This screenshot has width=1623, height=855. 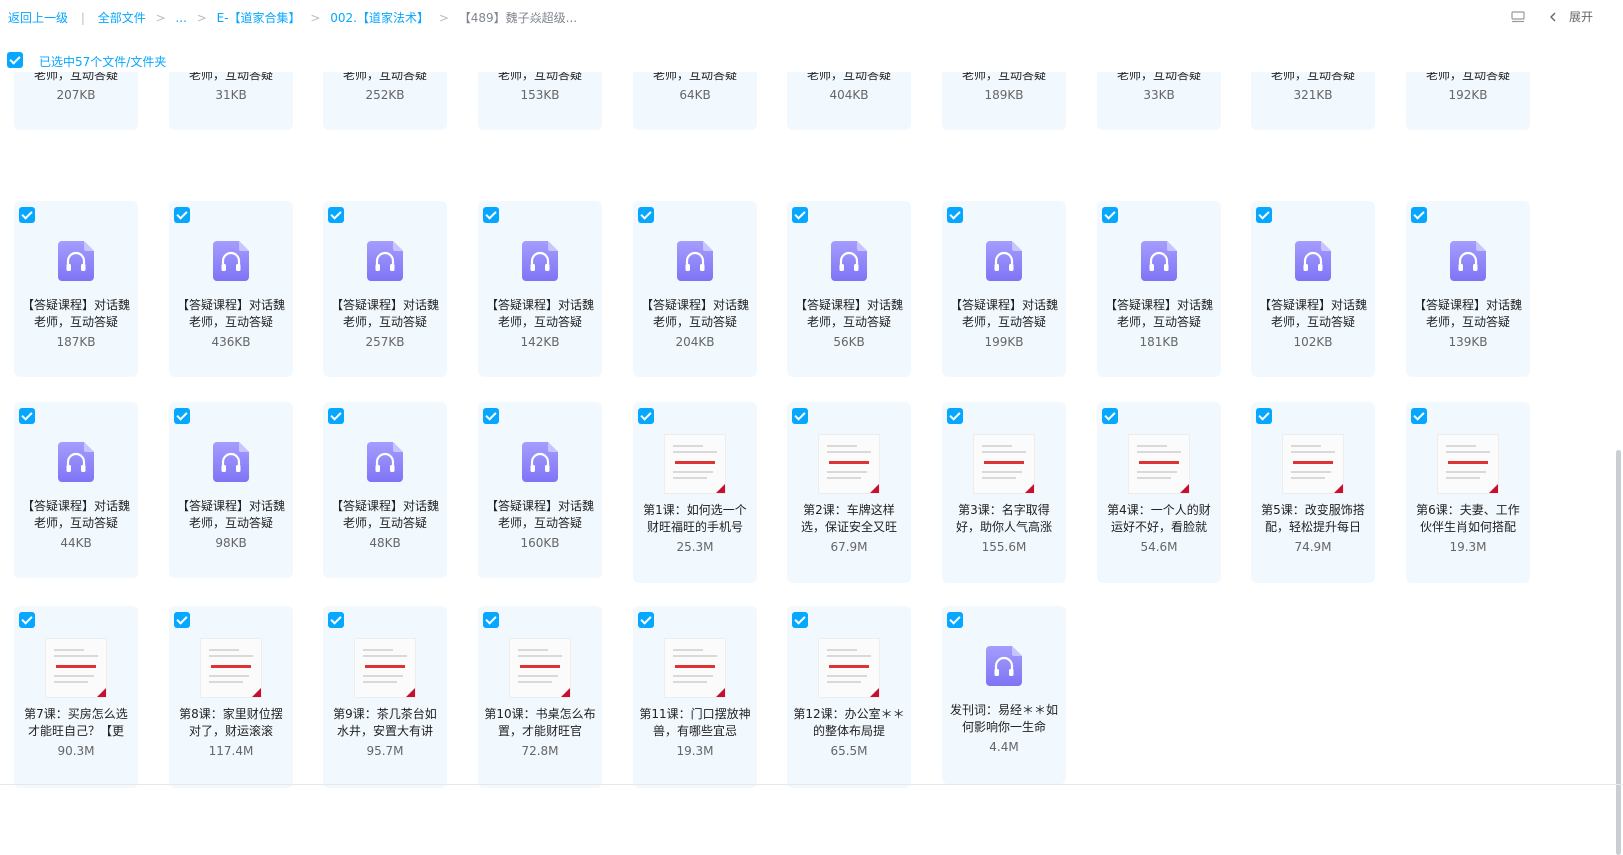 What do you see at coordinates (695, 697) in the screenshot?
I see `file-card: 第11课：门口摆放神兽，有哪些宜忌 19.3M` at bounding box center [695, 697].